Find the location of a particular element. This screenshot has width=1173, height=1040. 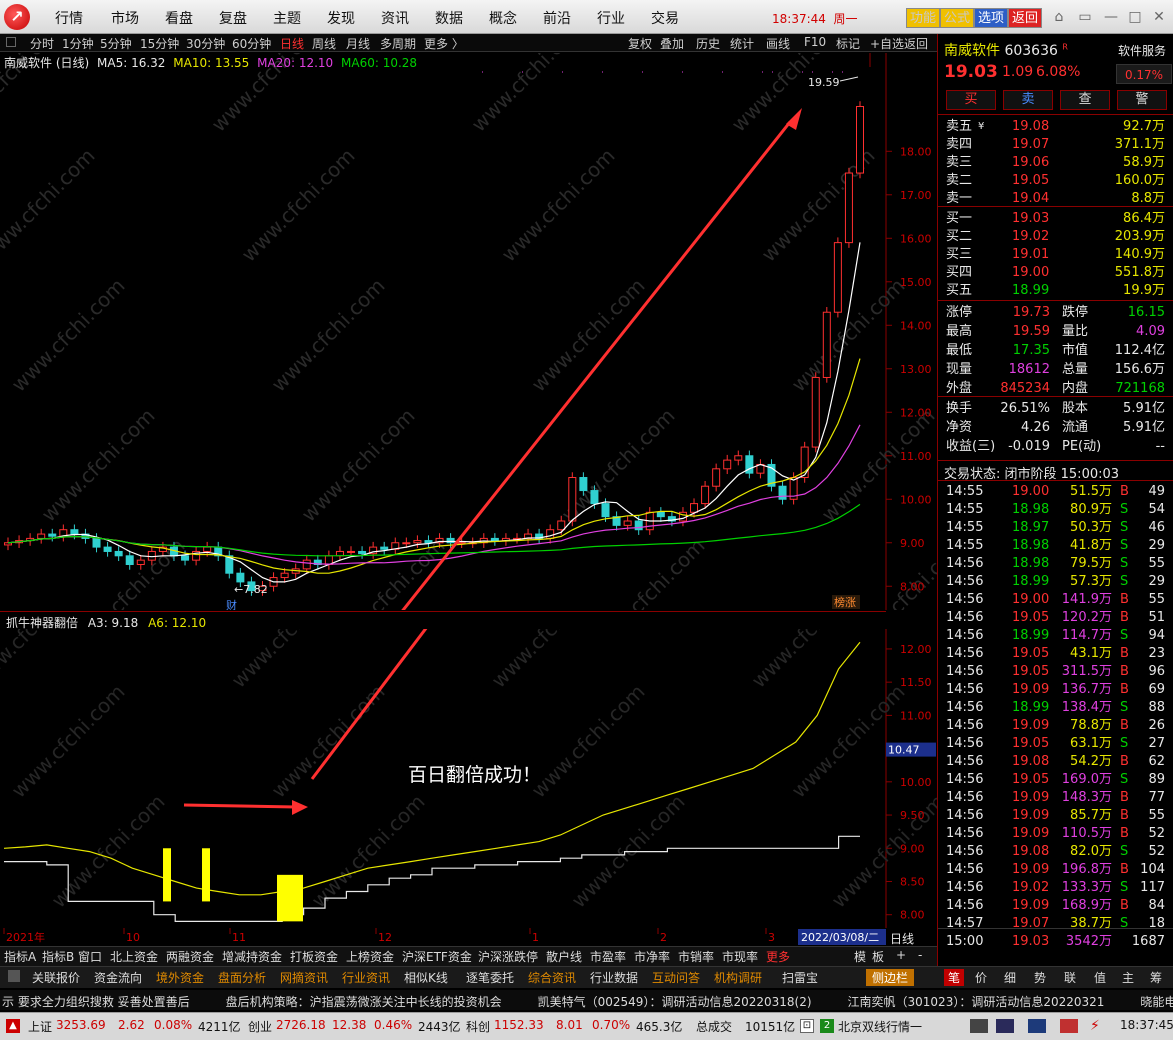

menu-item-4: 主题 is located at coordinates (287, 18).